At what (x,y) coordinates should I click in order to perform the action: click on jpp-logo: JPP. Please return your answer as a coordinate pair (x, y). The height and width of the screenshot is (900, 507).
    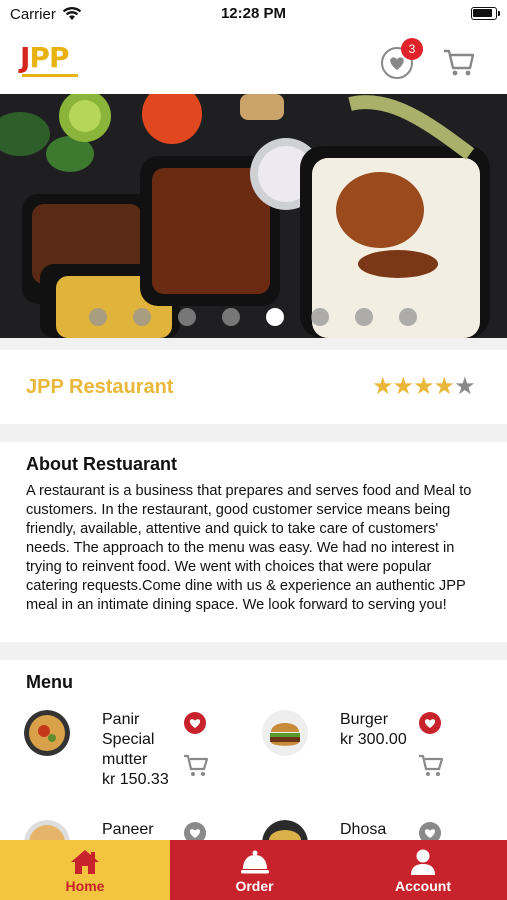
    Looking at the image, I should click on (50, 60).